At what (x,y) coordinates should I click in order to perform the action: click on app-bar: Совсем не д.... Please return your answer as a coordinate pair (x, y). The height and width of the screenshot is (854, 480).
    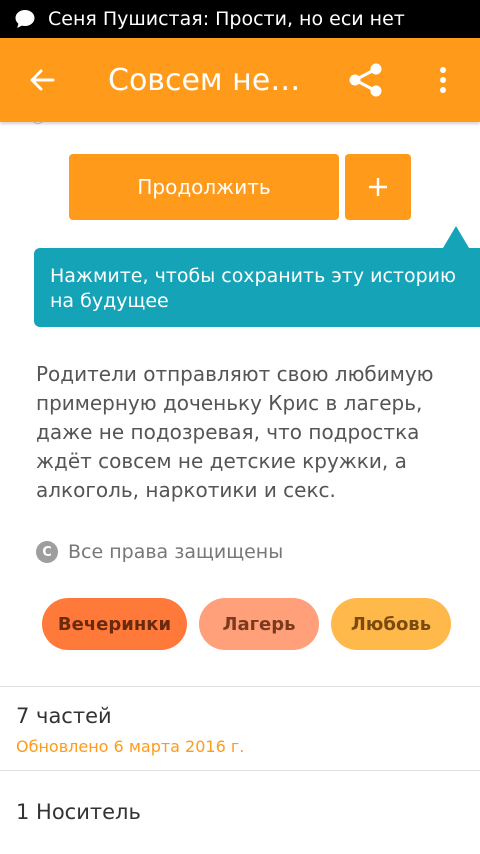
    Looking at the image, I should click on (240, 80).